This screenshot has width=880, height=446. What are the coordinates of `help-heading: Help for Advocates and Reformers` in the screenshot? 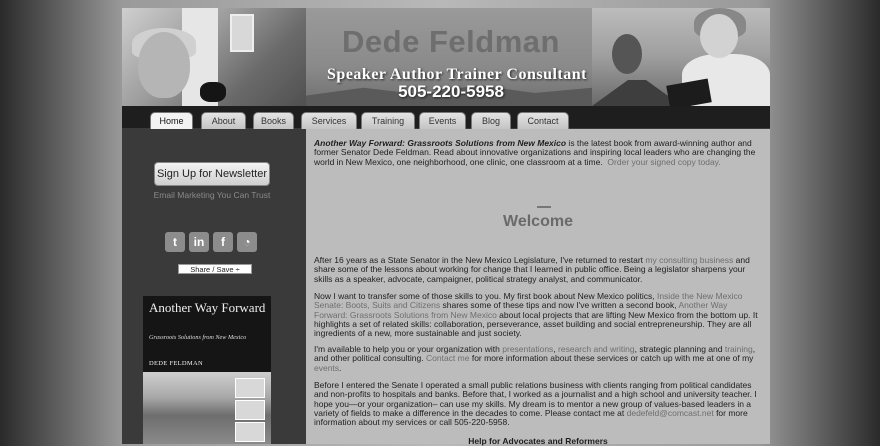 It's located at (538, 441).